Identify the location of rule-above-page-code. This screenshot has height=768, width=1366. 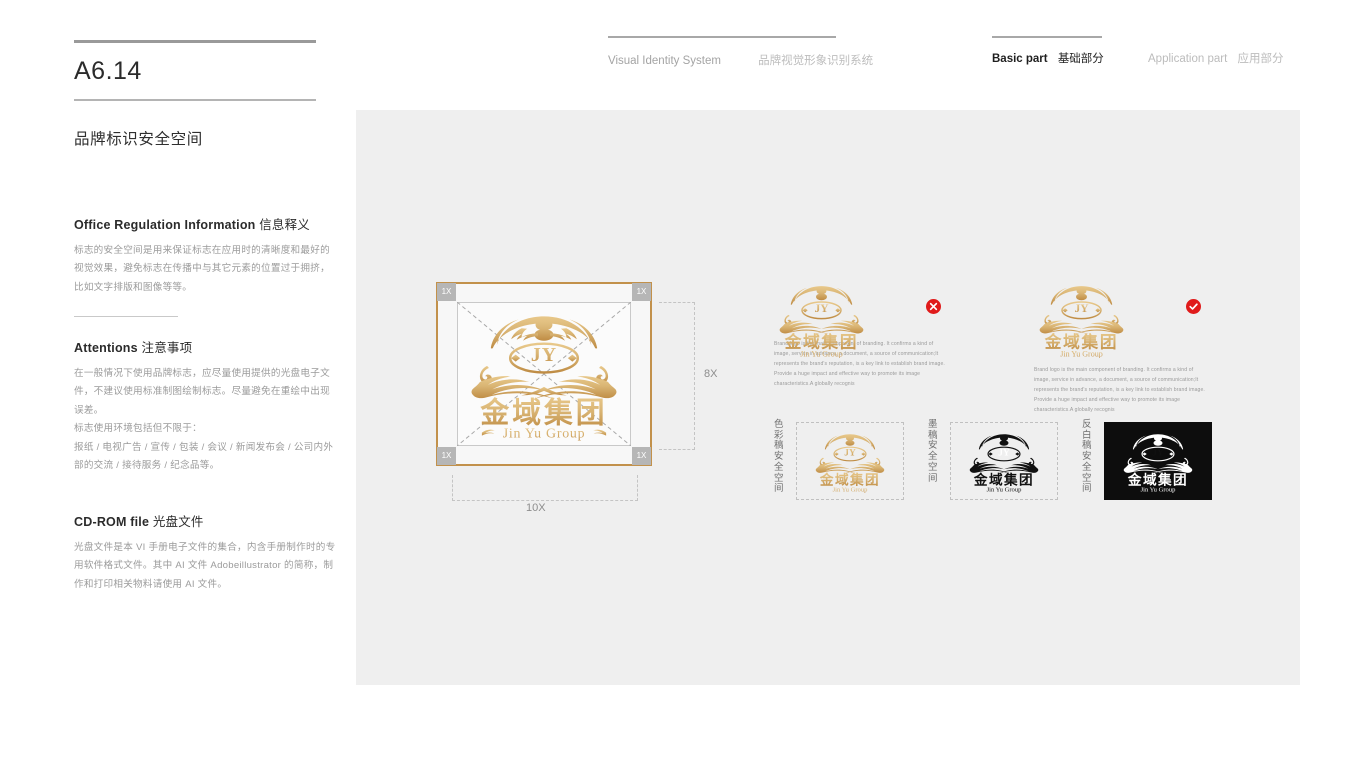
(195, 41).